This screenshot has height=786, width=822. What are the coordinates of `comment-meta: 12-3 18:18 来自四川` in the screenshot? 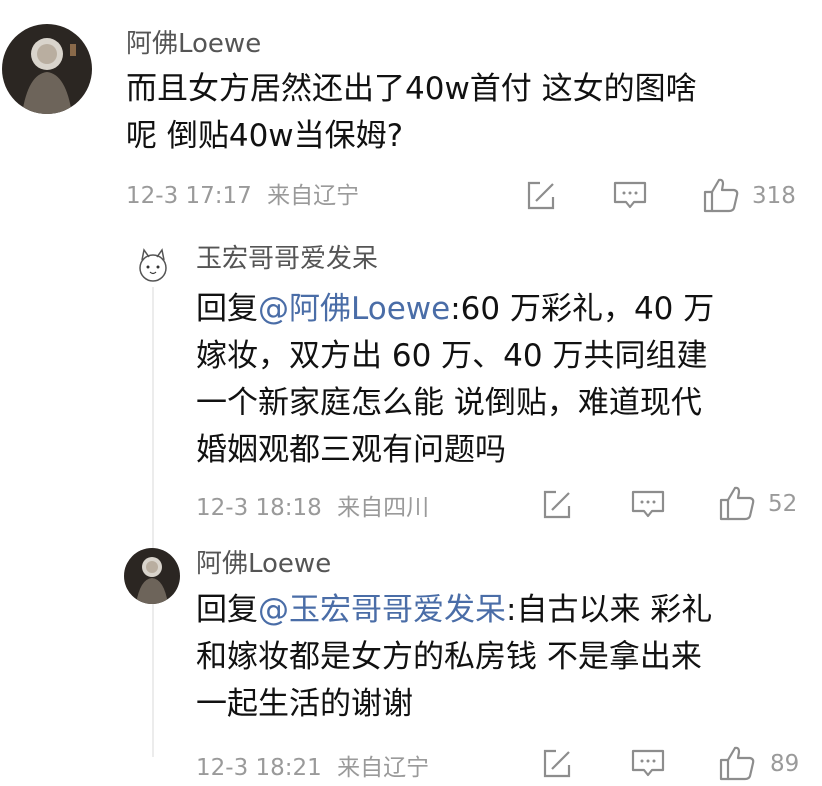 It's located at (312, 508).